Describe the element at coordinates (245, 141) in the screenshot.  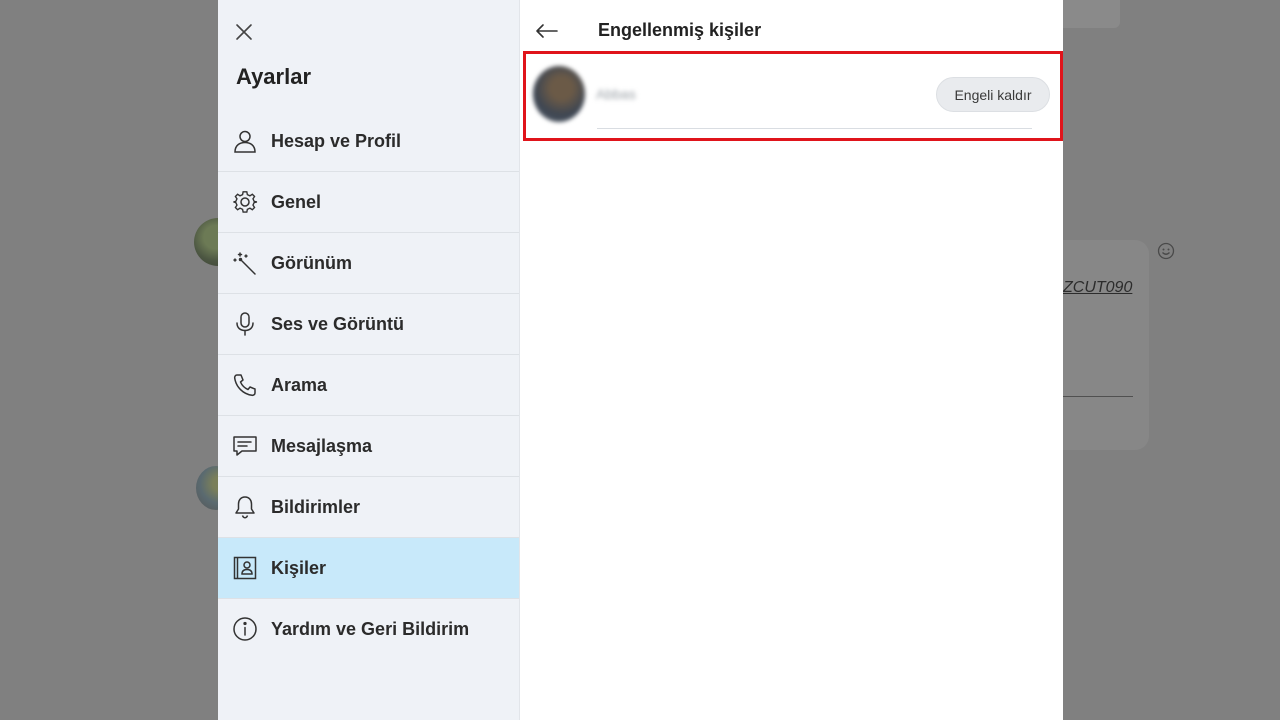
I see `person-icon` at that location.